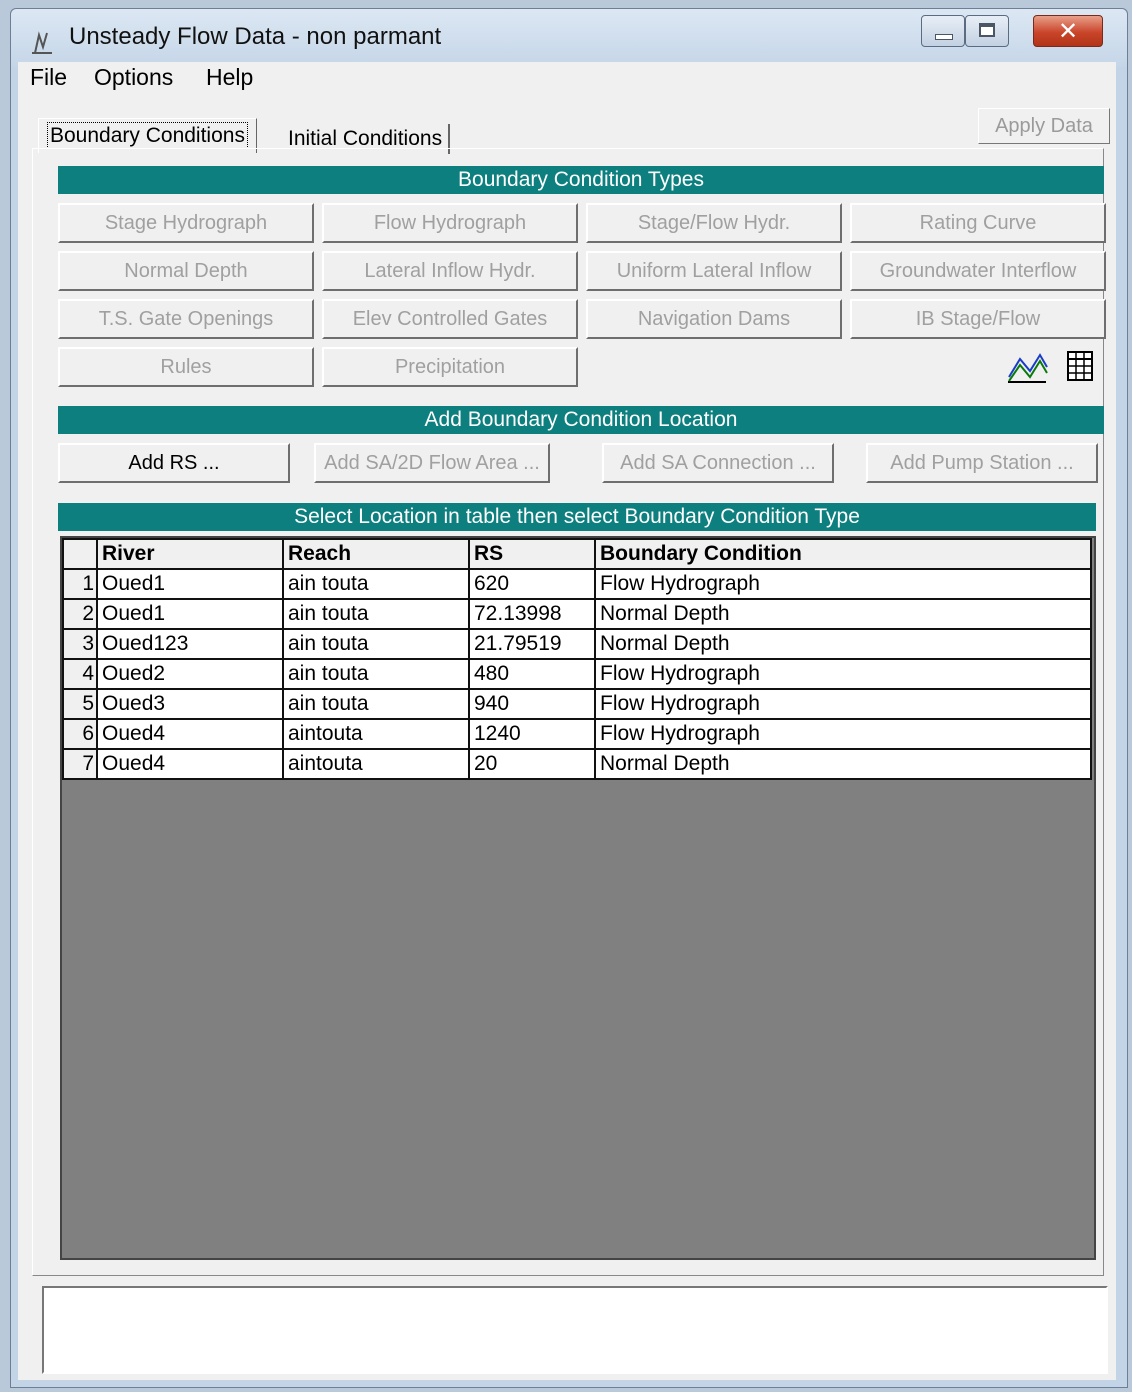 The height and width of the screenshot is (1392, 1132). Describe the element at coordinates (943, 31) in the screenshot. I see `minimize-button` at that location.